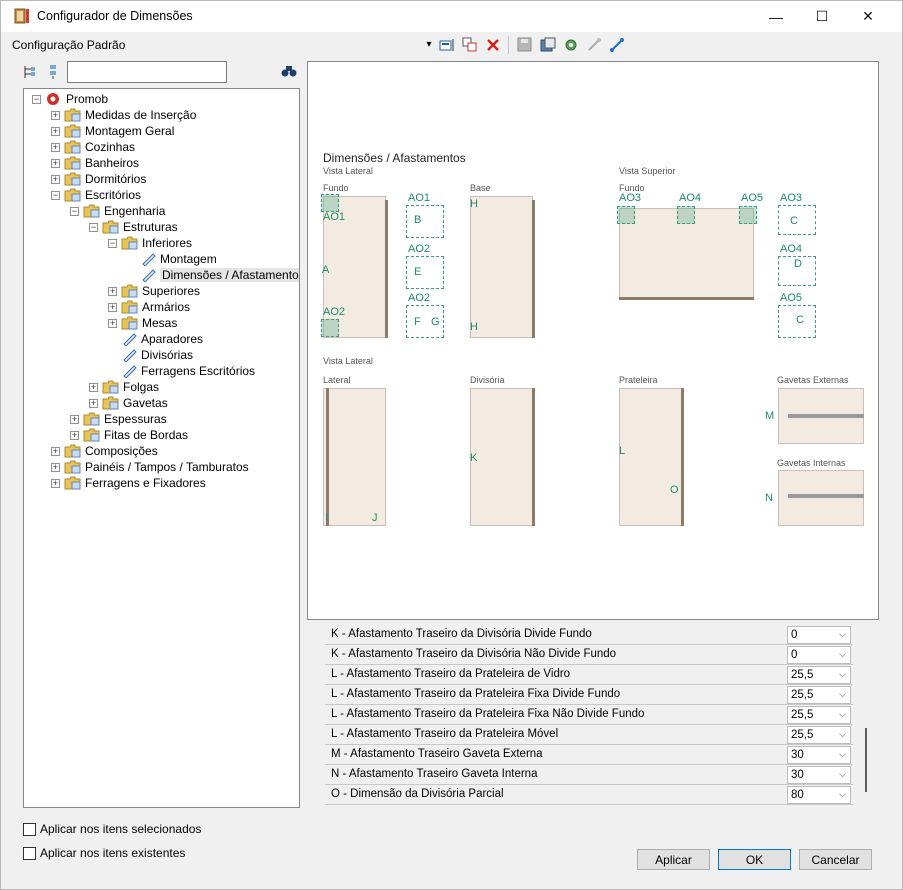  What do you see at coordinates (98, 179) in the screenshot?
I see `tree-item: + Dormitórios` at bounding box center [98, 179].